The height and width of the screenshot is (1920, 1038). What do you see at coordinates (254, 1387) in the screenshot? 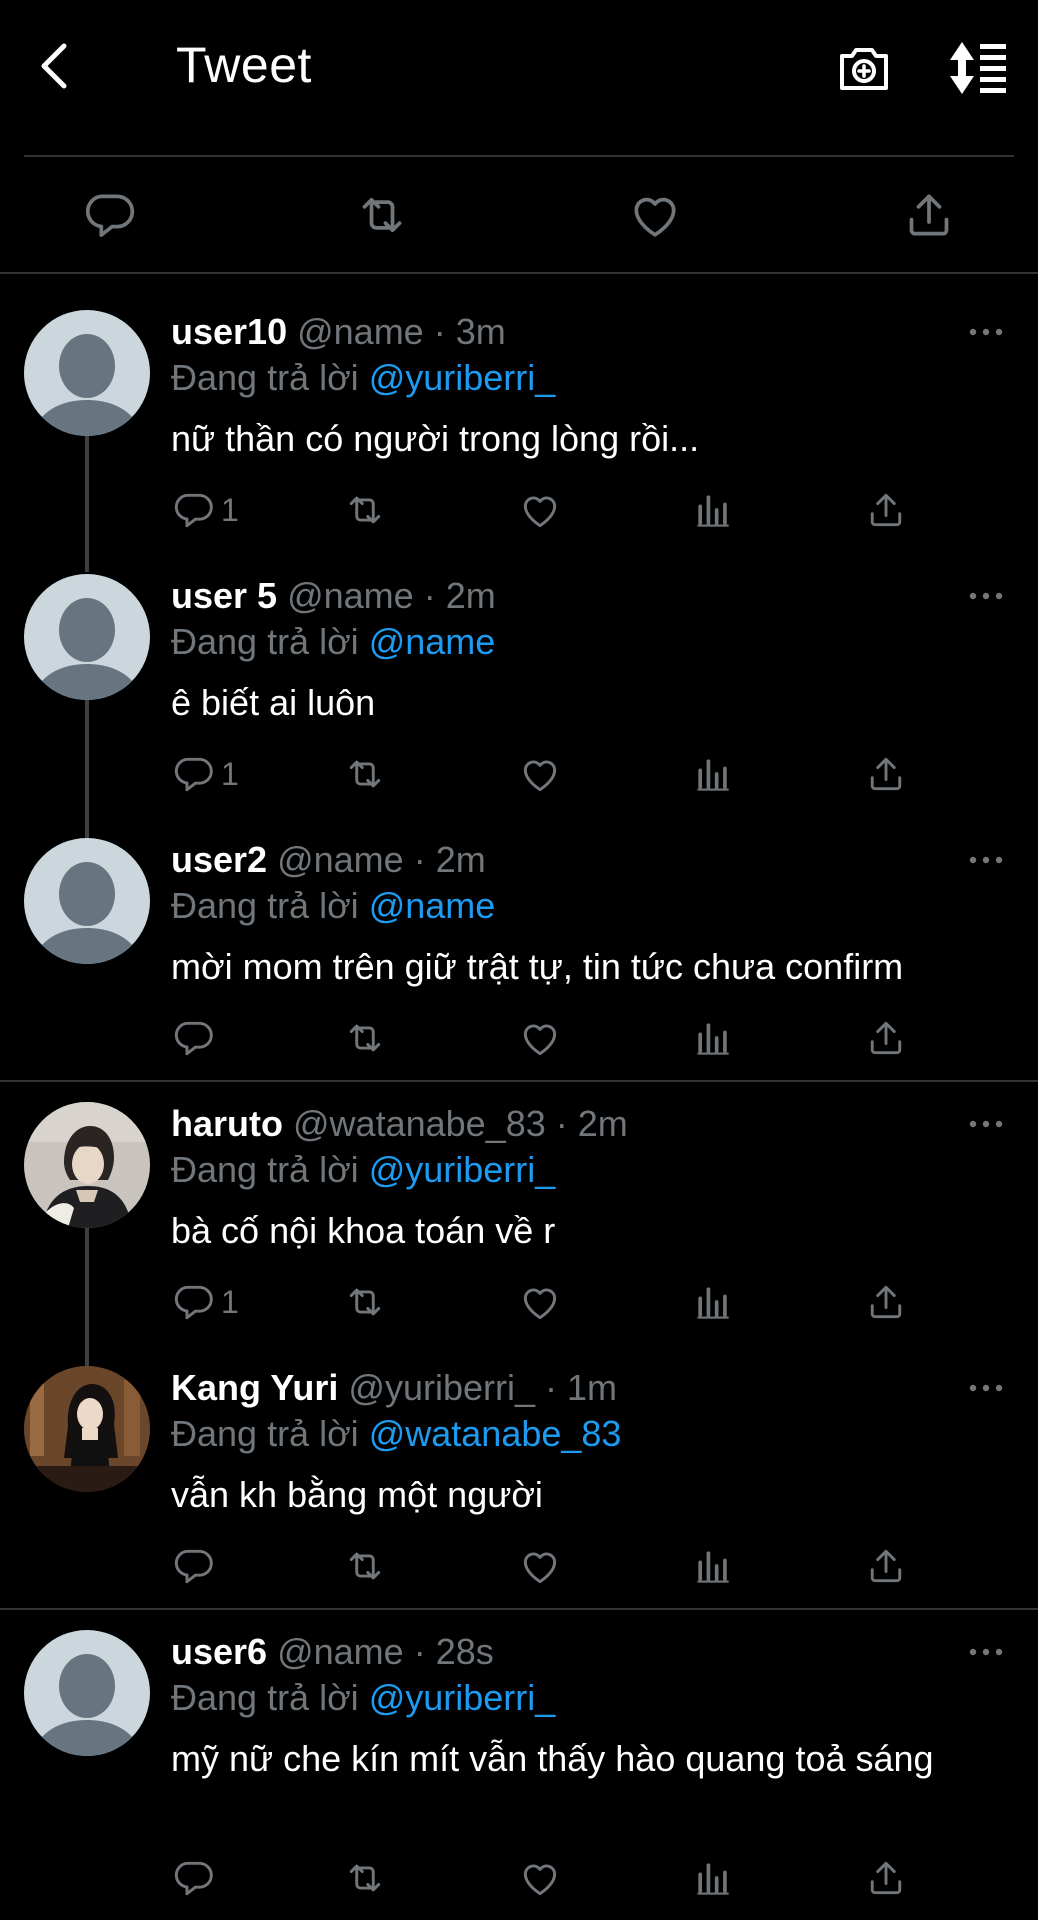
I see `username: Kang Yuri` at bounding box center [254, 1387].